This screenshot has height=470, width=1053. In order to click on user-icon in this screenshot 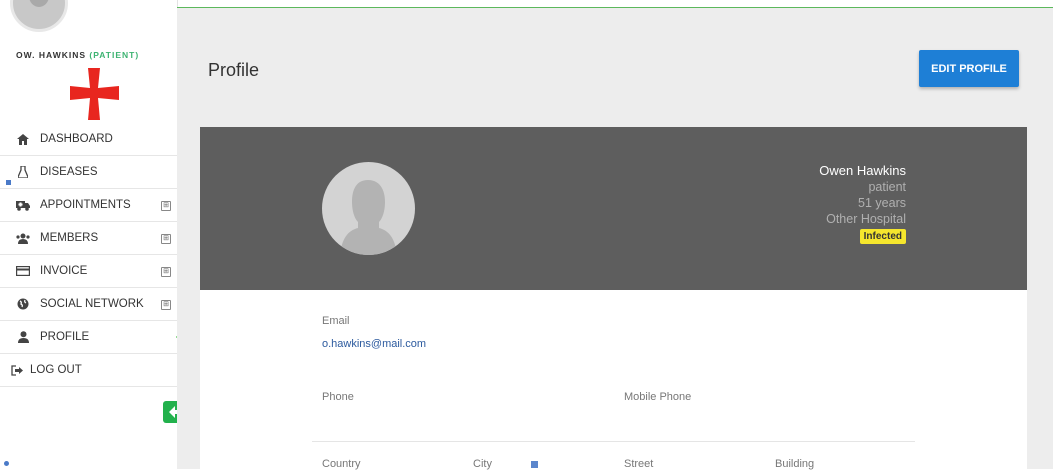, I will do `click(23, 337)`.